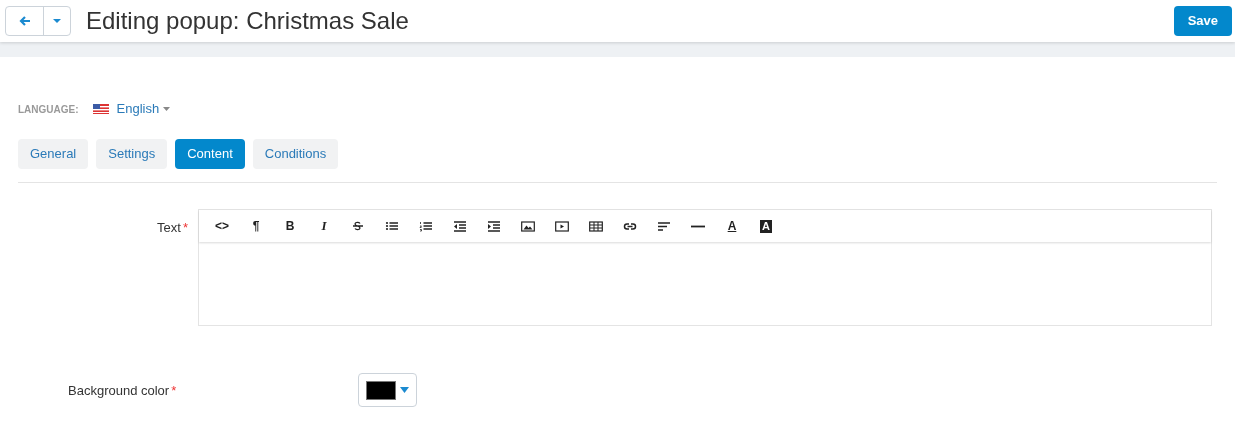  I want to click on toolbar-button: ¶, so click(256, 226).